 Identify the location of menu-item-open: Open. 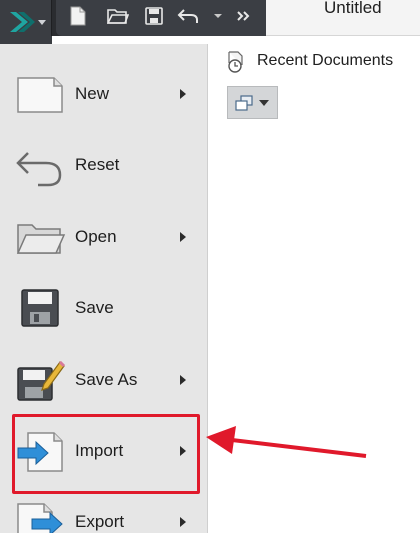
(104, 237).